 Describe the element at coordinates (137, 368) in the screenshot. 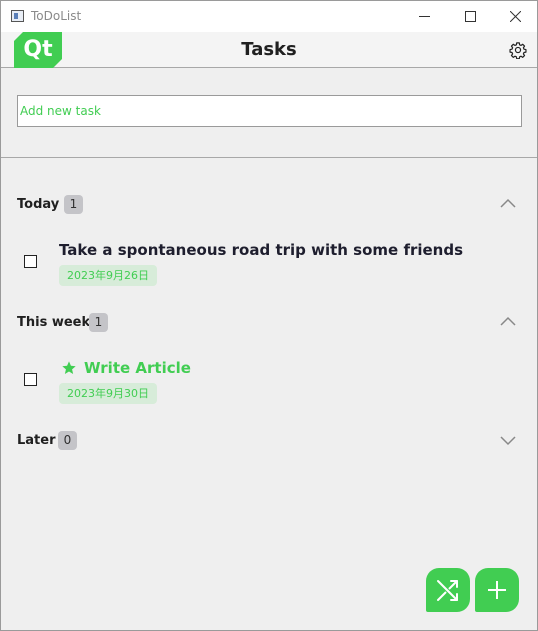

I see `task-title: Write Article` at that location.